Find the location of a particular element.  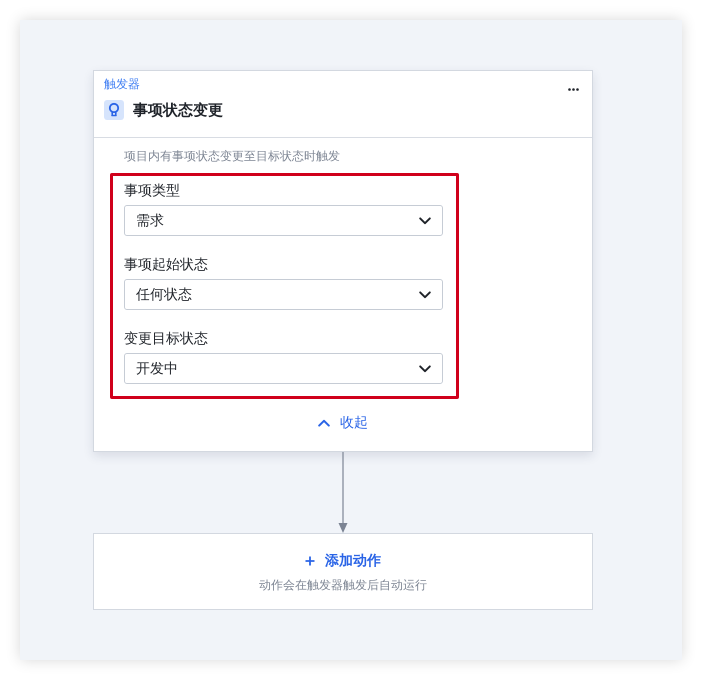

card-title: 事项状态变更 is located at coordinates (178, 110).